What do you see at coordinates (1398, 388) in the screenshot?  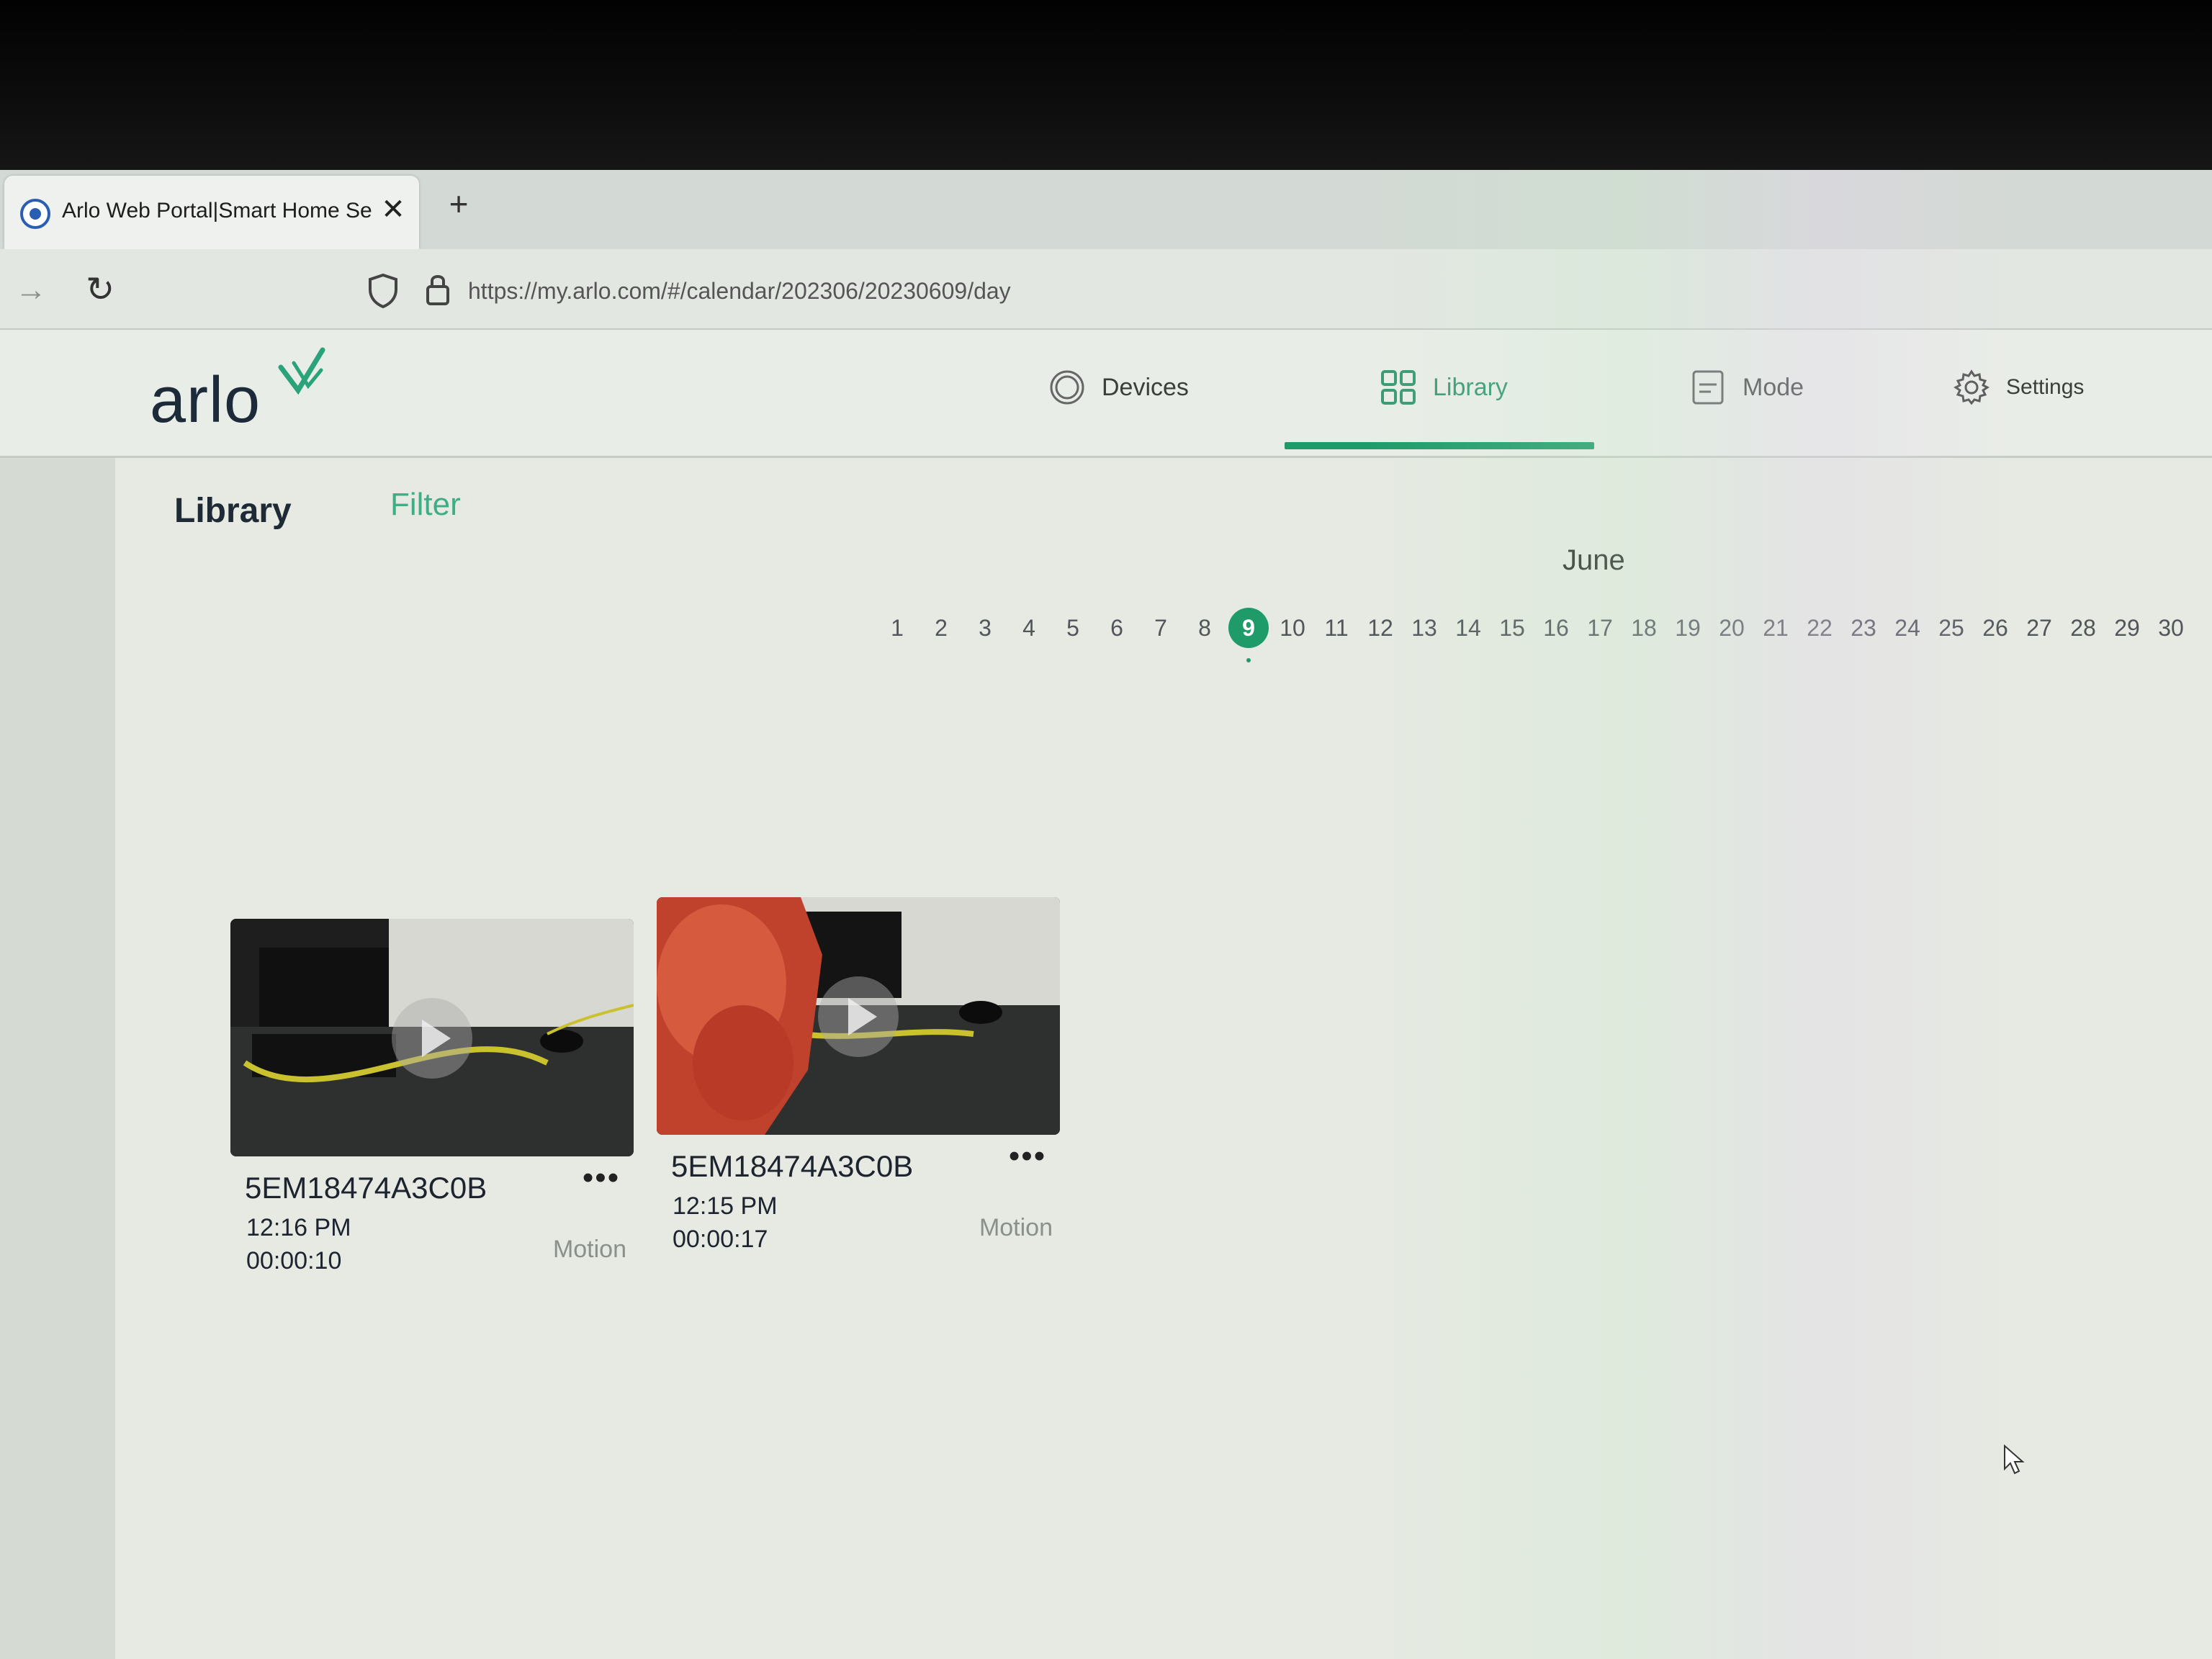 I see `library-grid-icon` at bounding box center [1398, 388].